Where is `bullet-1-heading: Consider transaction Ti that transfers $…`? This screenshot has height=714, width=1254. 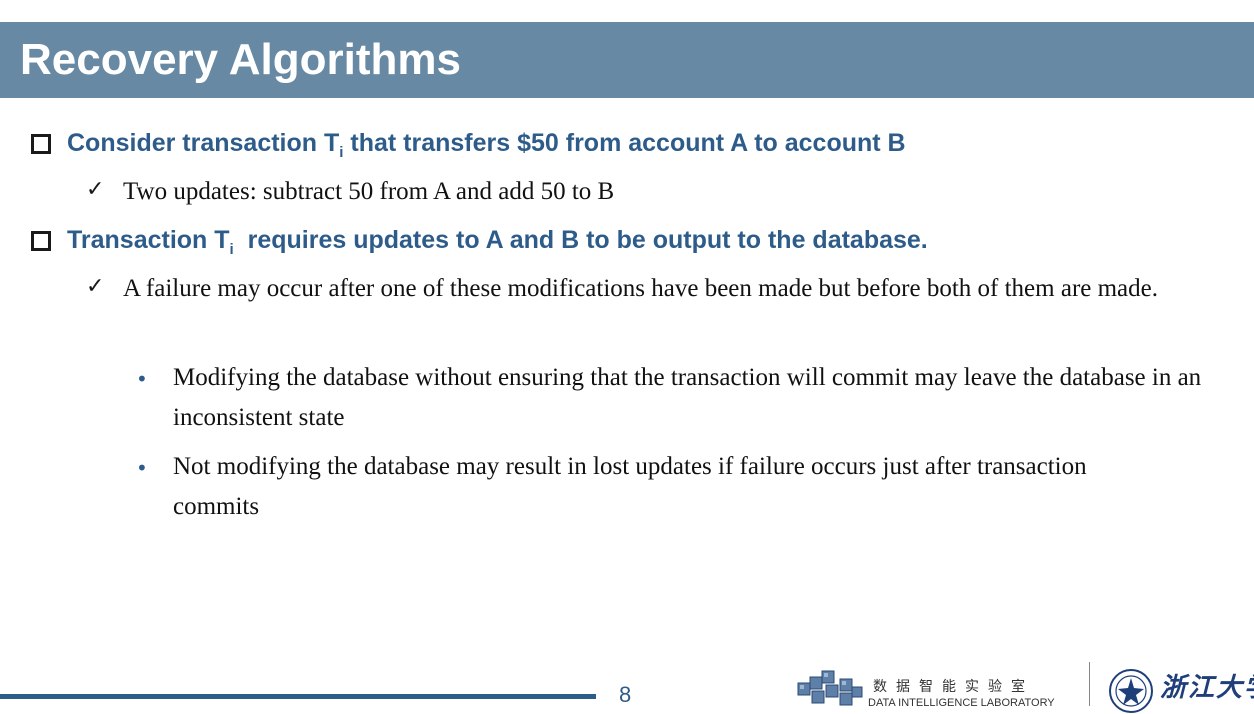
bullet-1-heading: Consider transaction Ti that transfers $… is located at coordinates (486, 145).